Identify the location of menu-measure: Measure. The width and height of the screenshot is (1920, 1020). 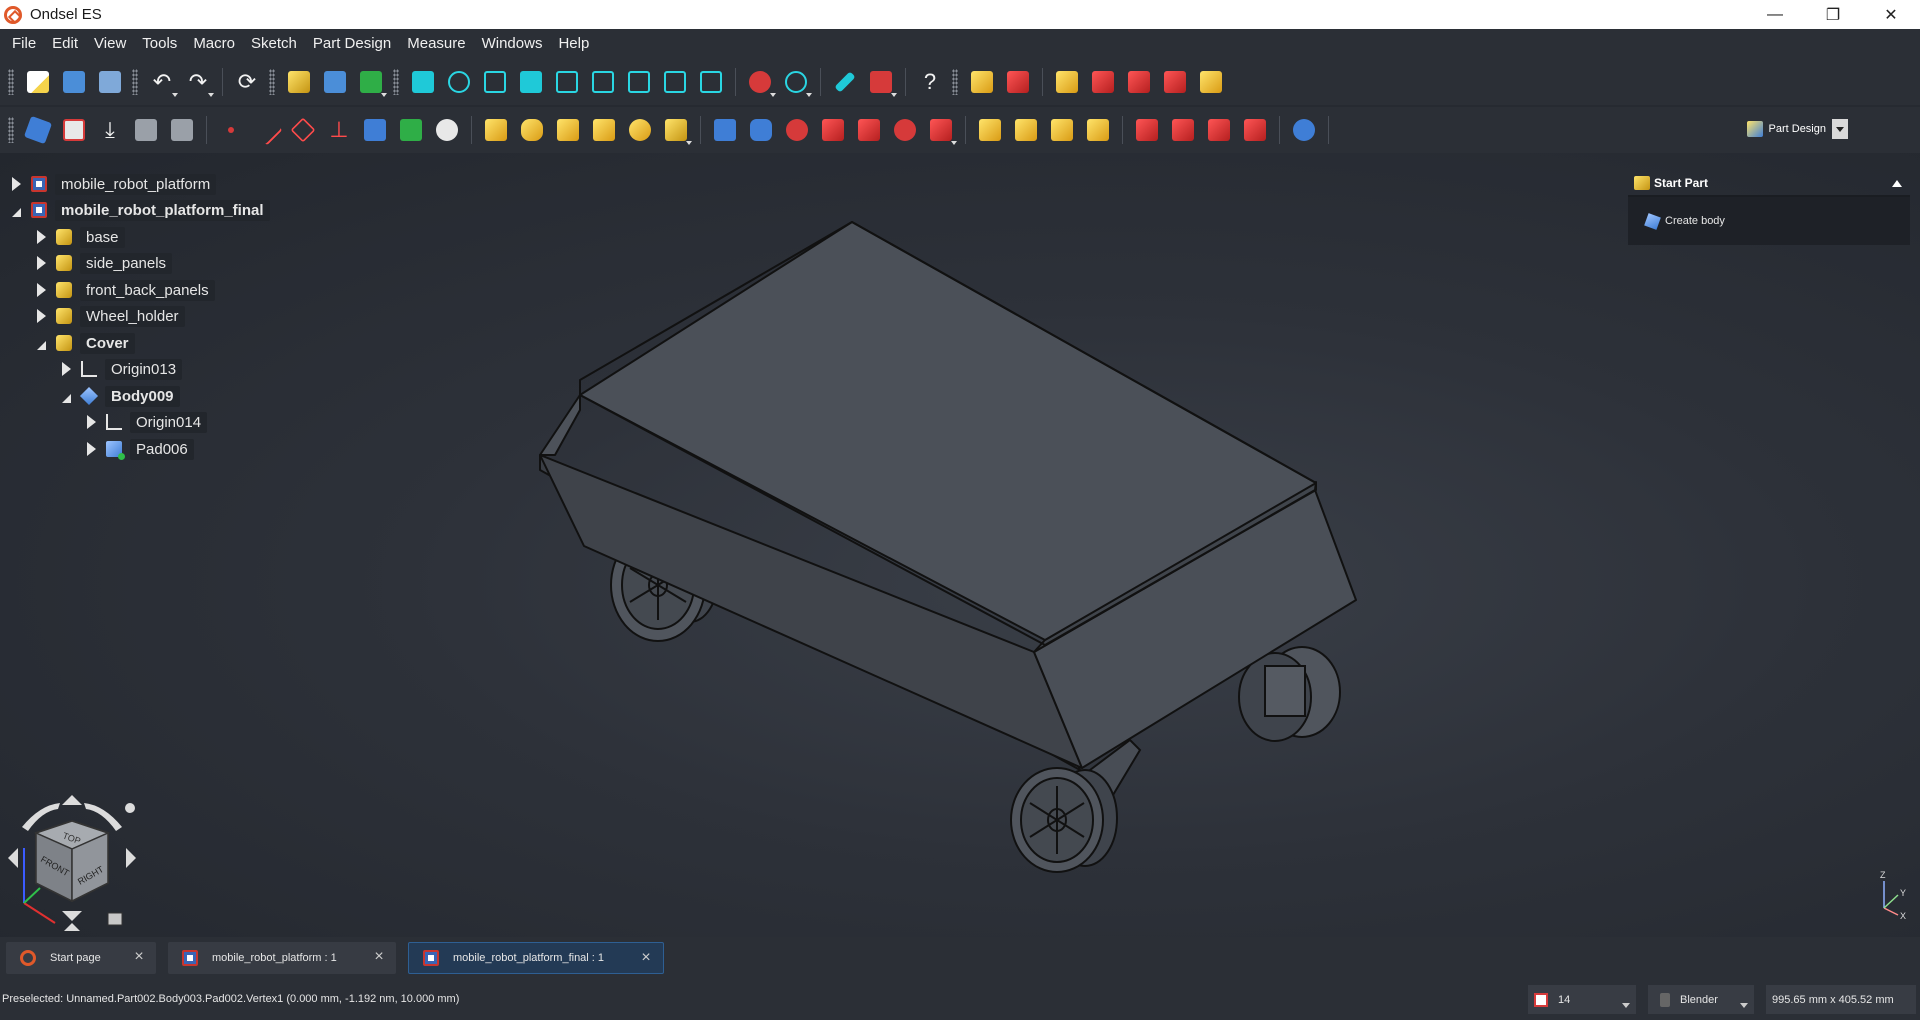
(436, 44).